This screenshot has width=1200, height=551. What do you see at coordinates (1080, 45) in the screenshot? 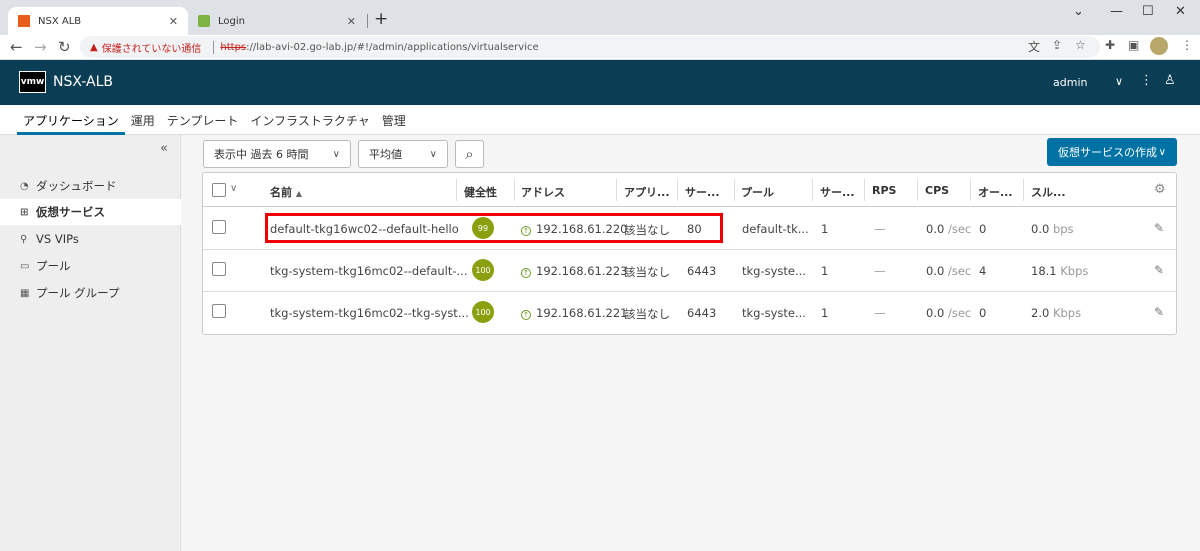
I see `bookmark-star-icon: ☆` at bounding box center [1080, 45].